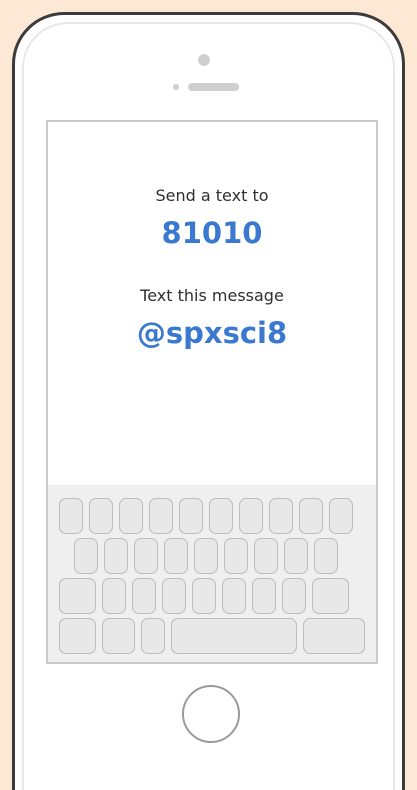  I want to click on shift-key, so click(77, 596).